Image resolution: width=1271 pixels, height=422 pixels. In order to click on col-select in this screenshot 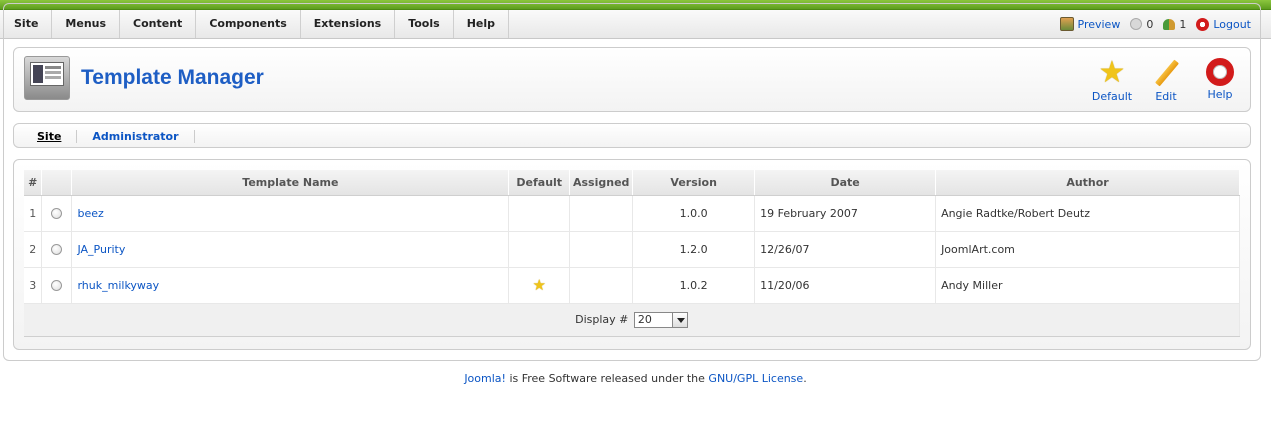, I will do `click(57, 183)`.